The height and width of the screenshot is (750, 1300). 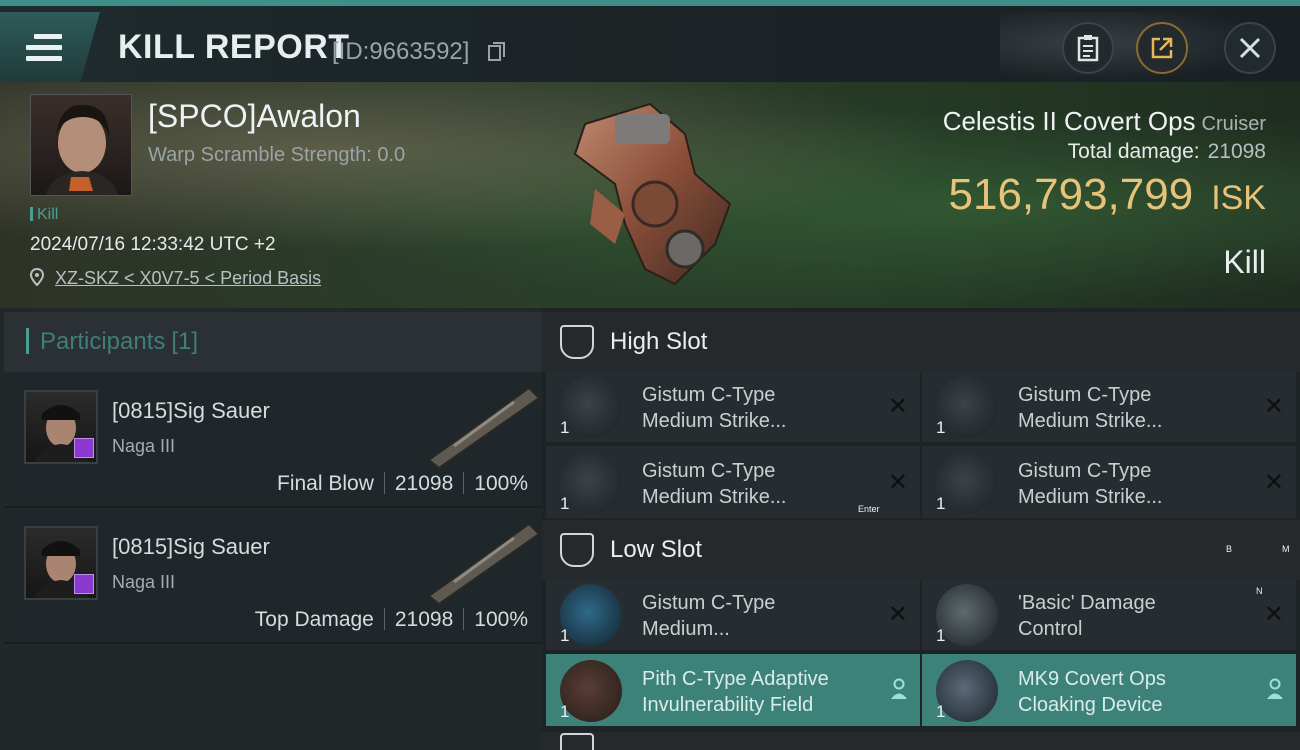 I want to click on module-name-line1: 'Basic' Damage, so click(x=1087, y=603).